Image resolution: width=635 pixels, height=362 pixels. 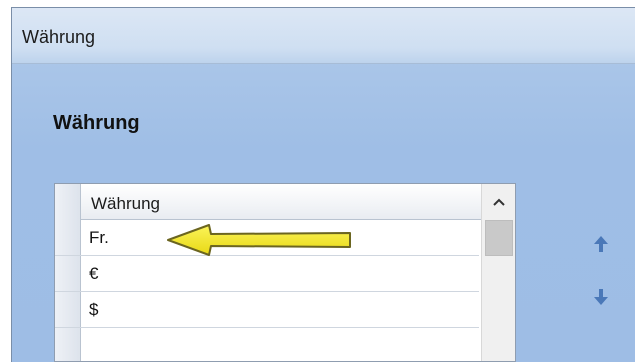 I want to click on chevron-up-icon, so click(x=498, y=202).